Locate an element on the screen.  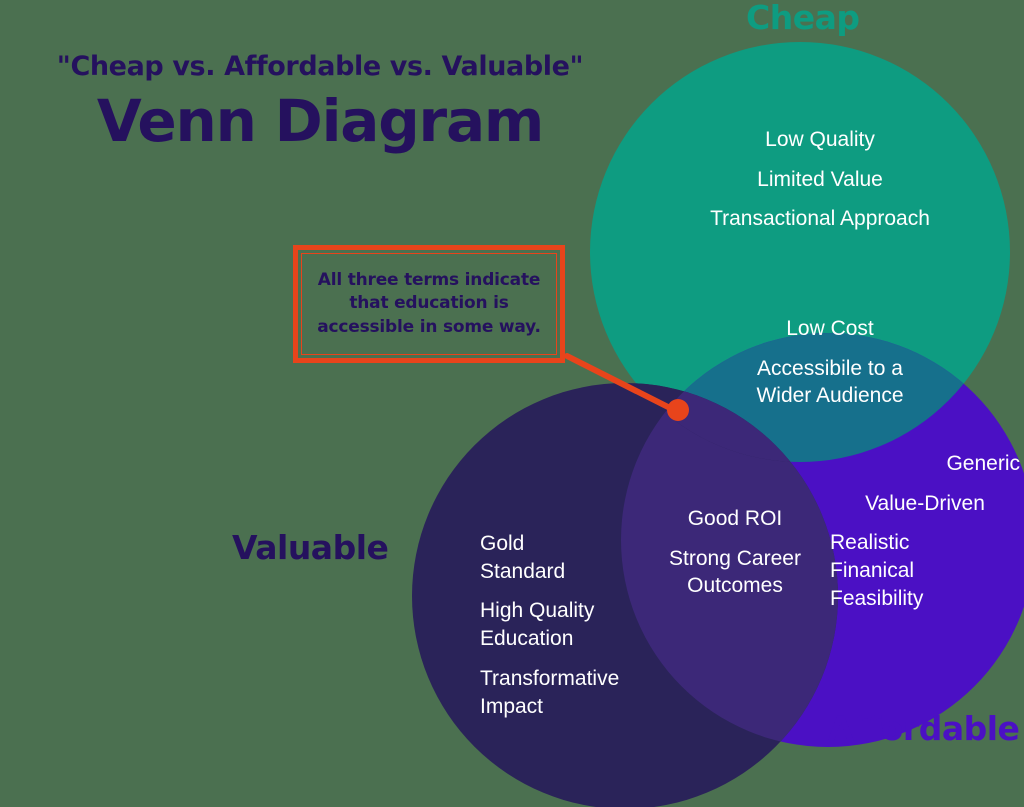
label-cheap: Cheap is located at coordinates (803, 18).